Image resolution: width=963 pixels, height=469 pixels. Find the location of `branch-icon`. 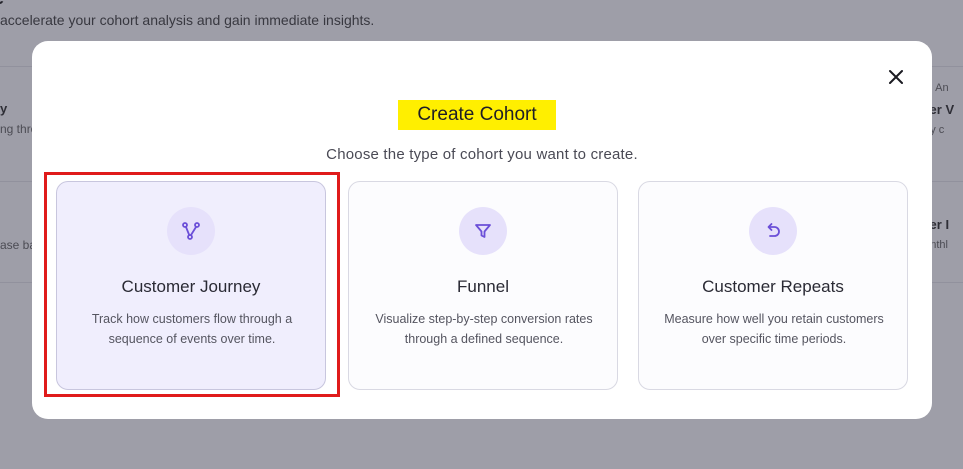

branch-icon is located at coordinates (191, 231).